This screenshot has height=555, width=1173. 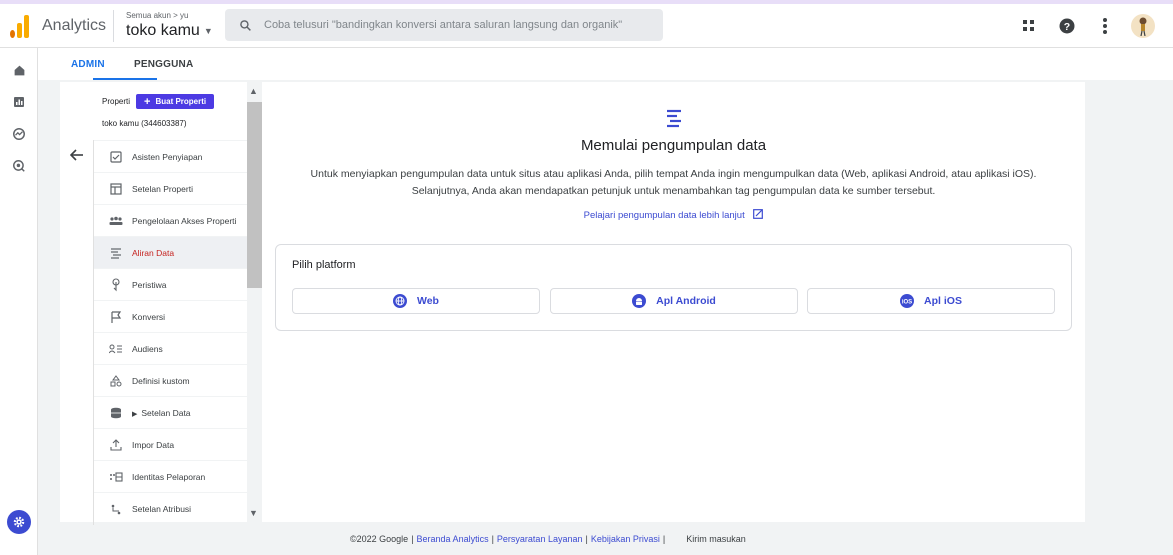 What do you see at coordinates (208, 31) in the screenshot?
I see `caret-down-icon: ▼` at bounding box center [208, 31].